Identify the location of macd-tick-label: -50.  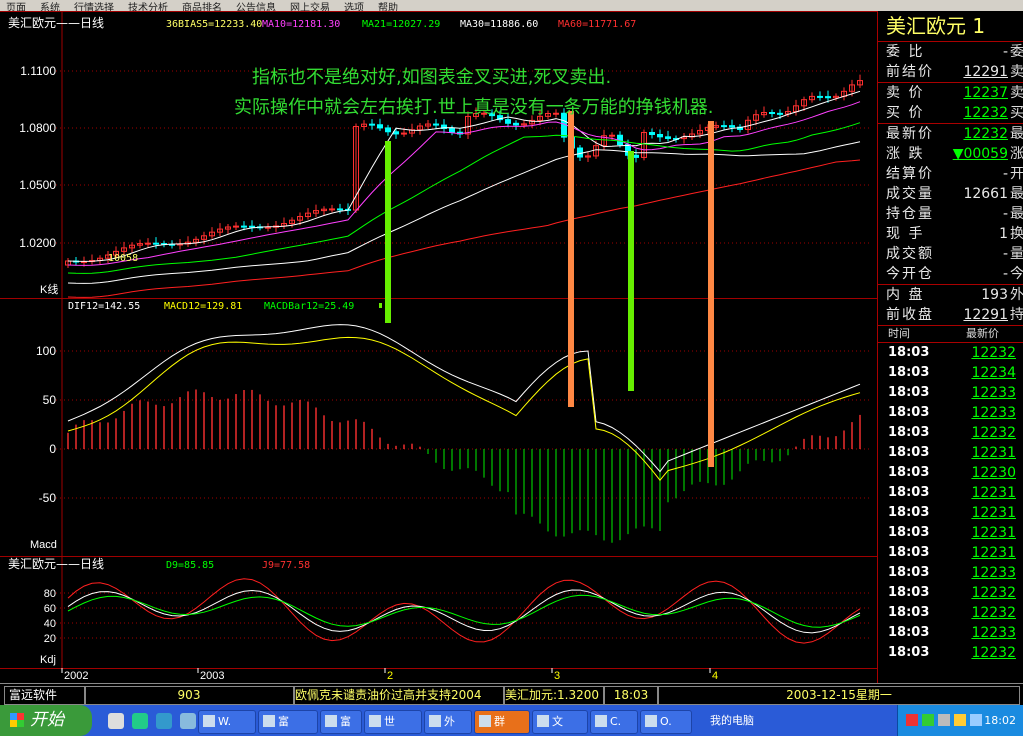
(48, 498).